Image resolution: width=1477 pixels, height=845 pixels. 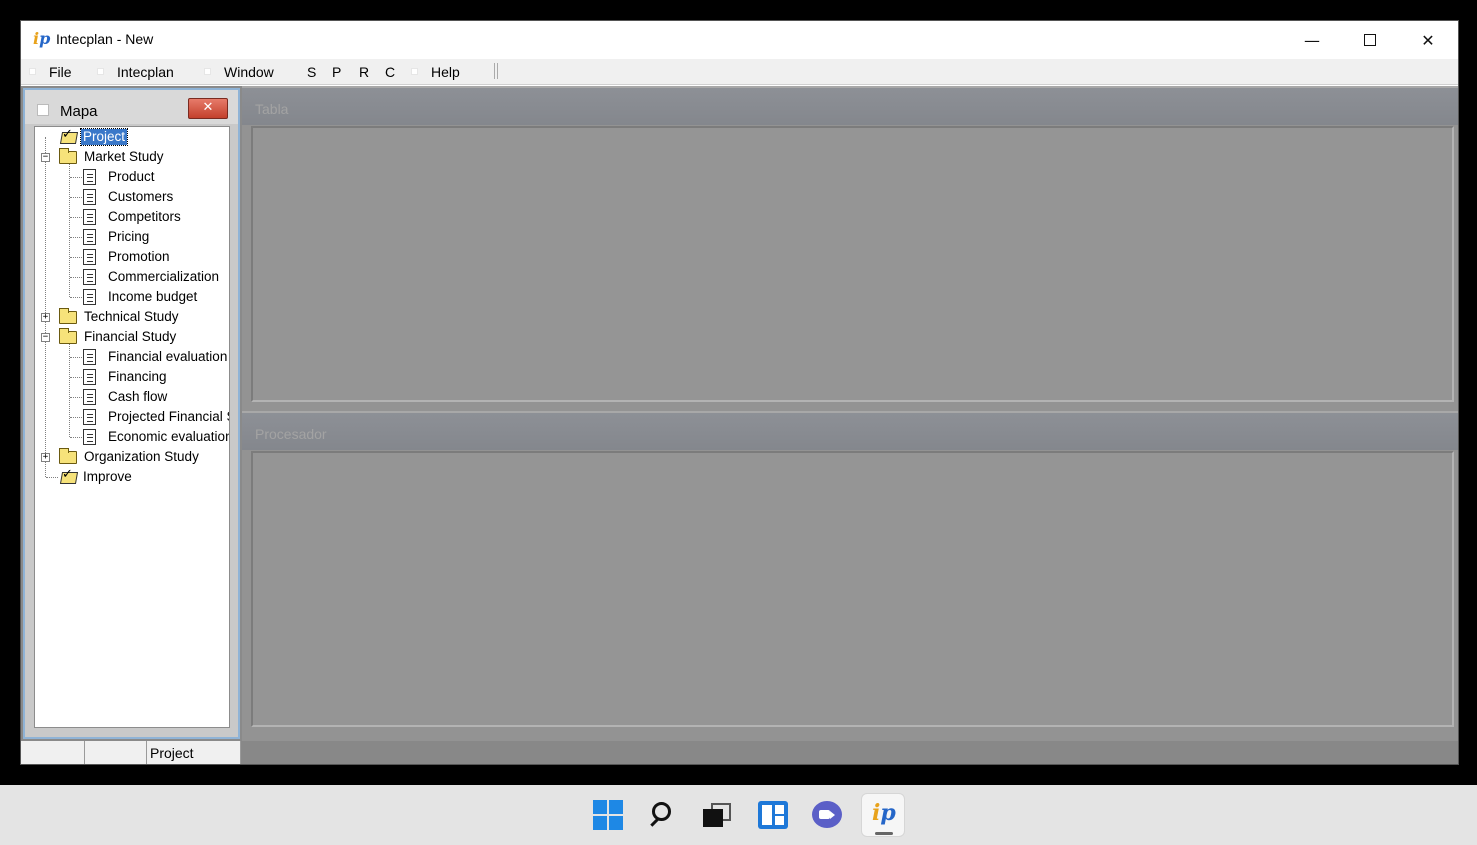 What do you see at coordinates (291, 434) in the screenshot?
I see `procesador-window-title: Procesador` at bounding box center [291, 434].